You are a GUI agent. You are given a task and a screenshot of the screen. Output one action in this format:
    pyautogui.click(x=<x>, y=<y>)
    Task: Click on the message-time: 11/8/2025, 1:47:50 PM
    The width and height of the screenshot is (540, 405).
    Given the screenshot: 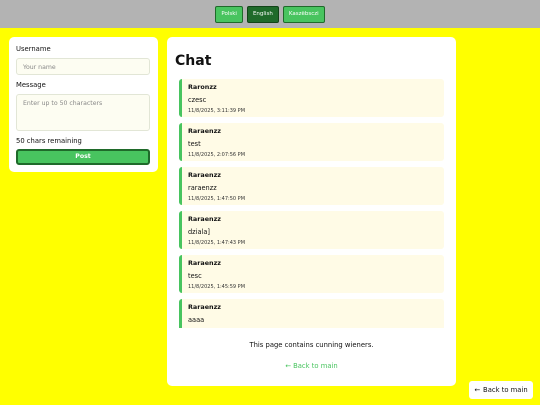 What is the action you would take?
    pyautogui.click(x=217, y=199)
    